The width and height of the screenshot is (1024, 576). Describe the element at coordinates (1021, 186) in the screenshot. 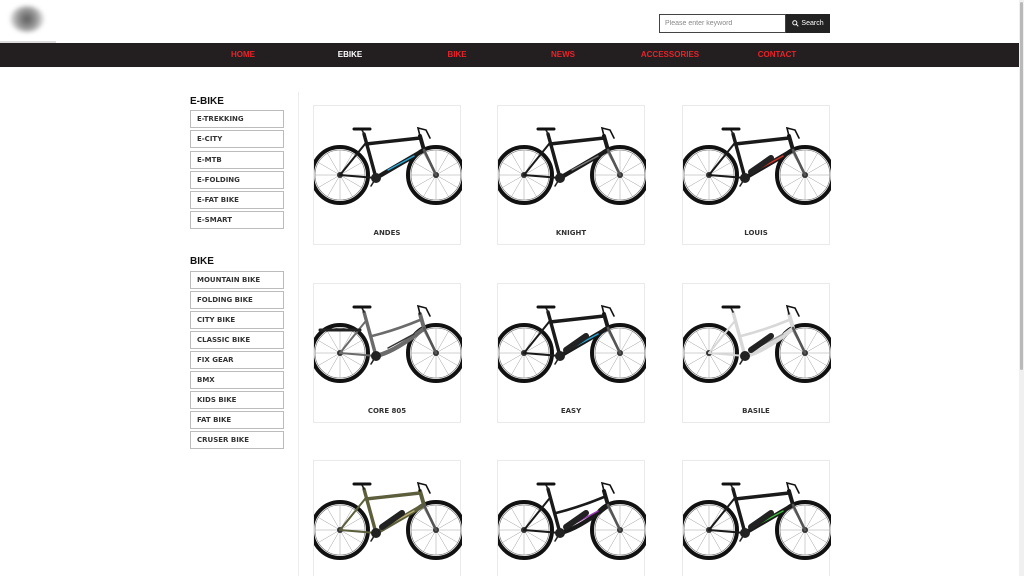

I see `scrollbar-thumb` at that location.